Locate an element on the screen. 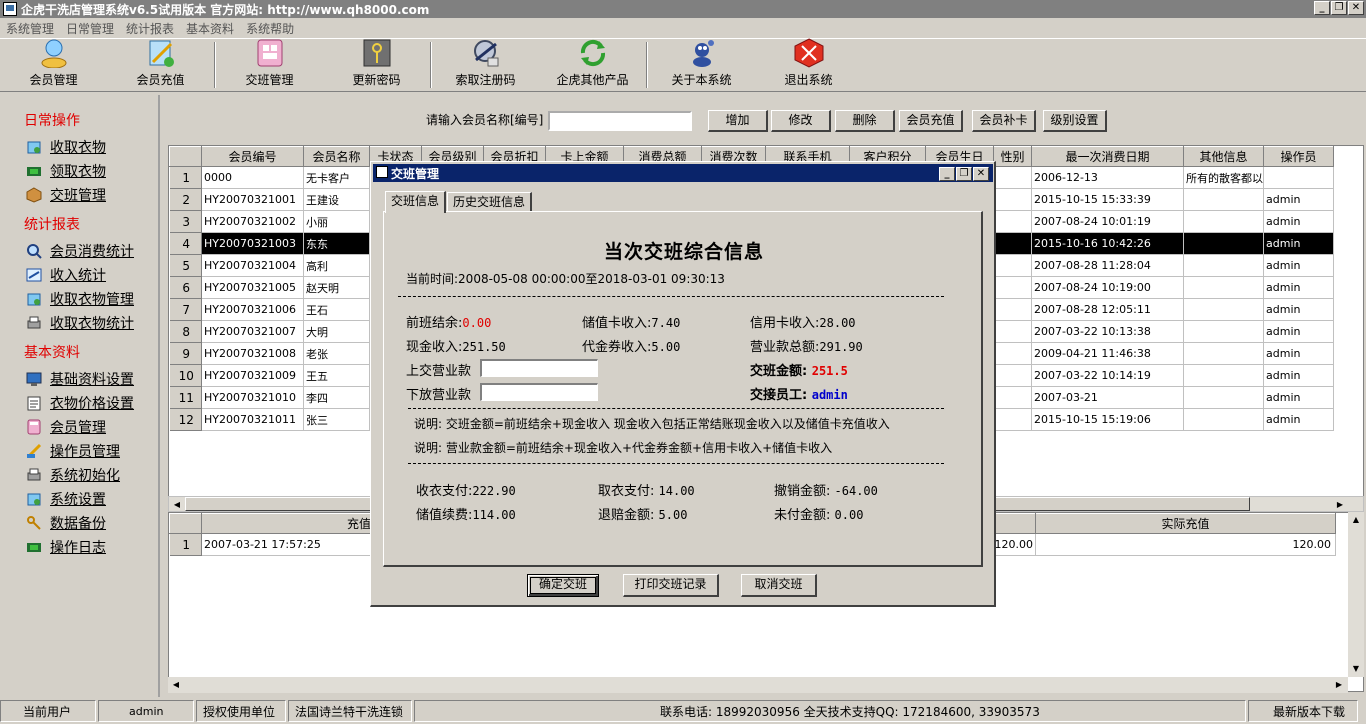 This screenshot has width=1366, height=724. col-header: 性别 is located at coordinates (1012, 156).